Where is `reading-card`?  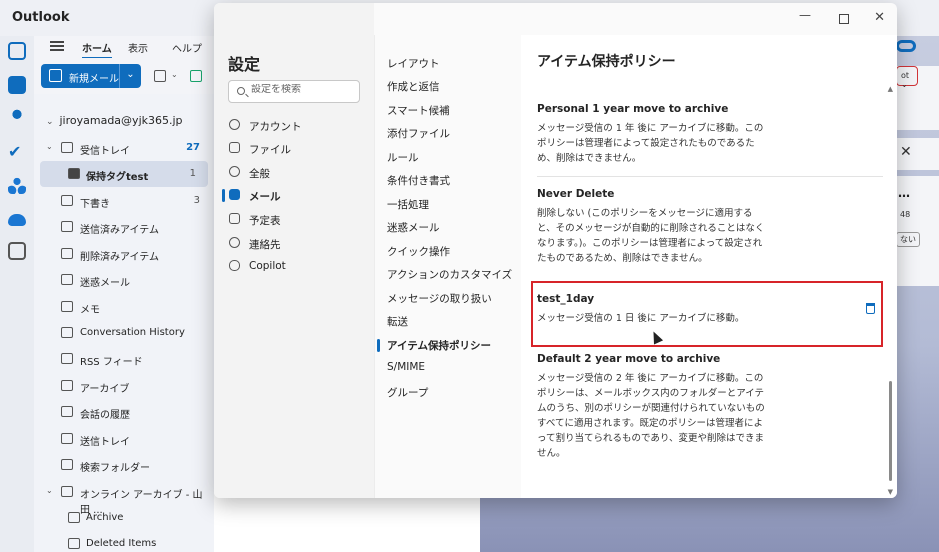 reading-card is located at coordinates (914, 154).